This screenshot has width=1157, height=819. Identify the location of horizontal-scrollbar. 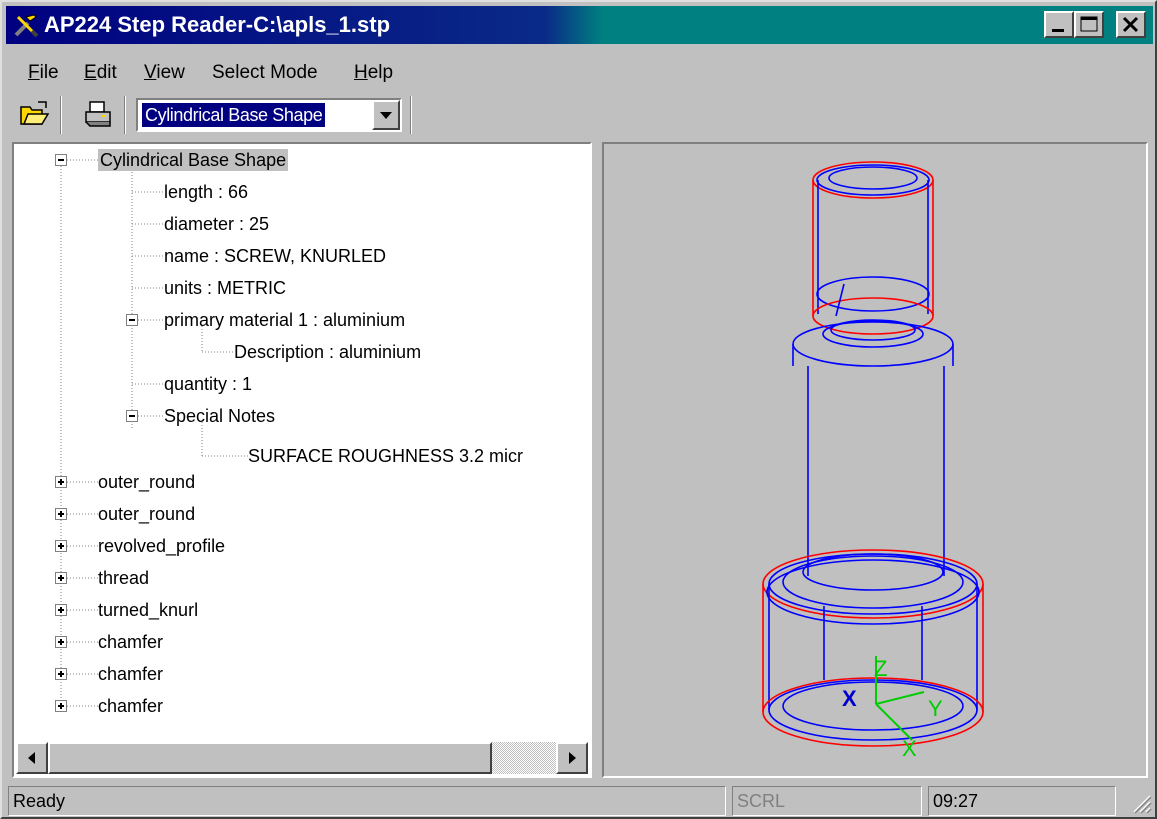
(302, 758).